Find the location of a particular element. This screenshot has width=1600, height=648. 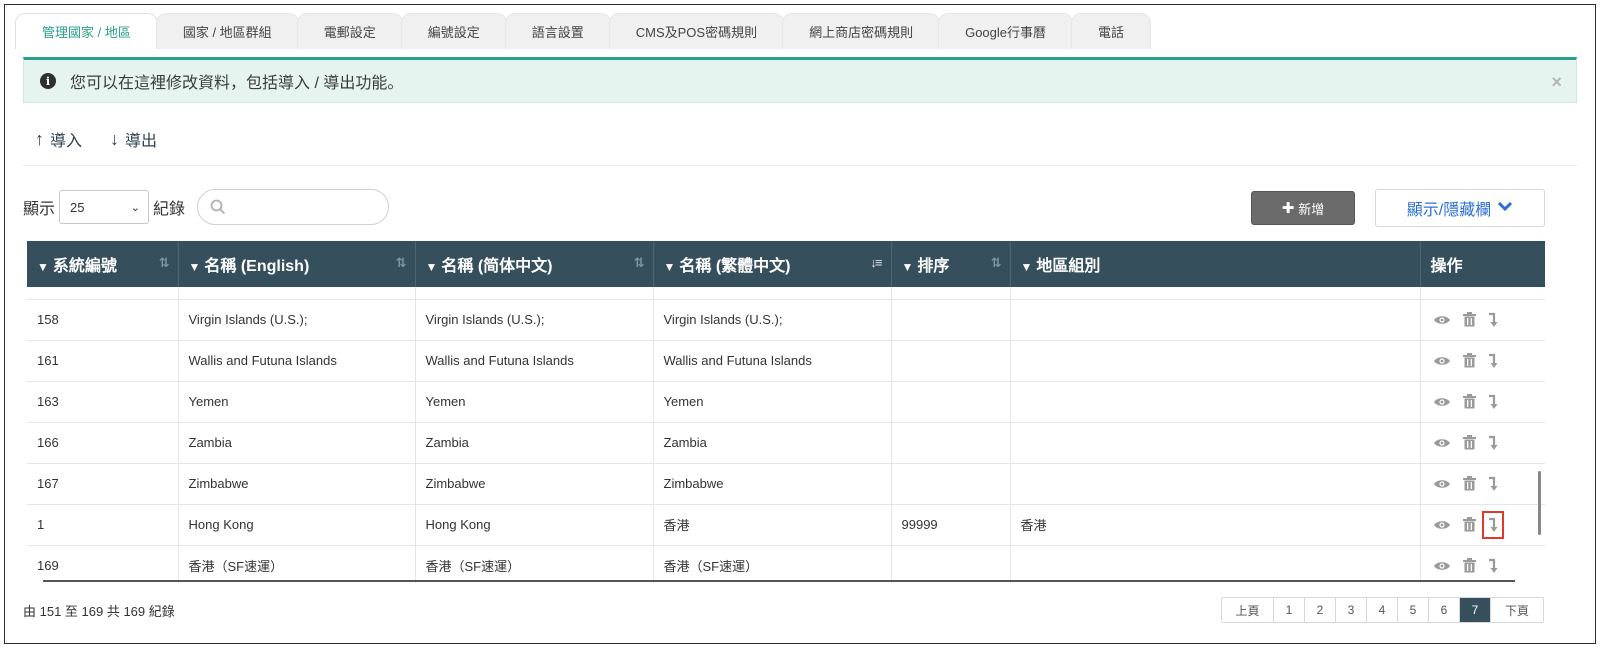

cell-name-tc: 香港（SF速運） is located at coordinates (772, 564).